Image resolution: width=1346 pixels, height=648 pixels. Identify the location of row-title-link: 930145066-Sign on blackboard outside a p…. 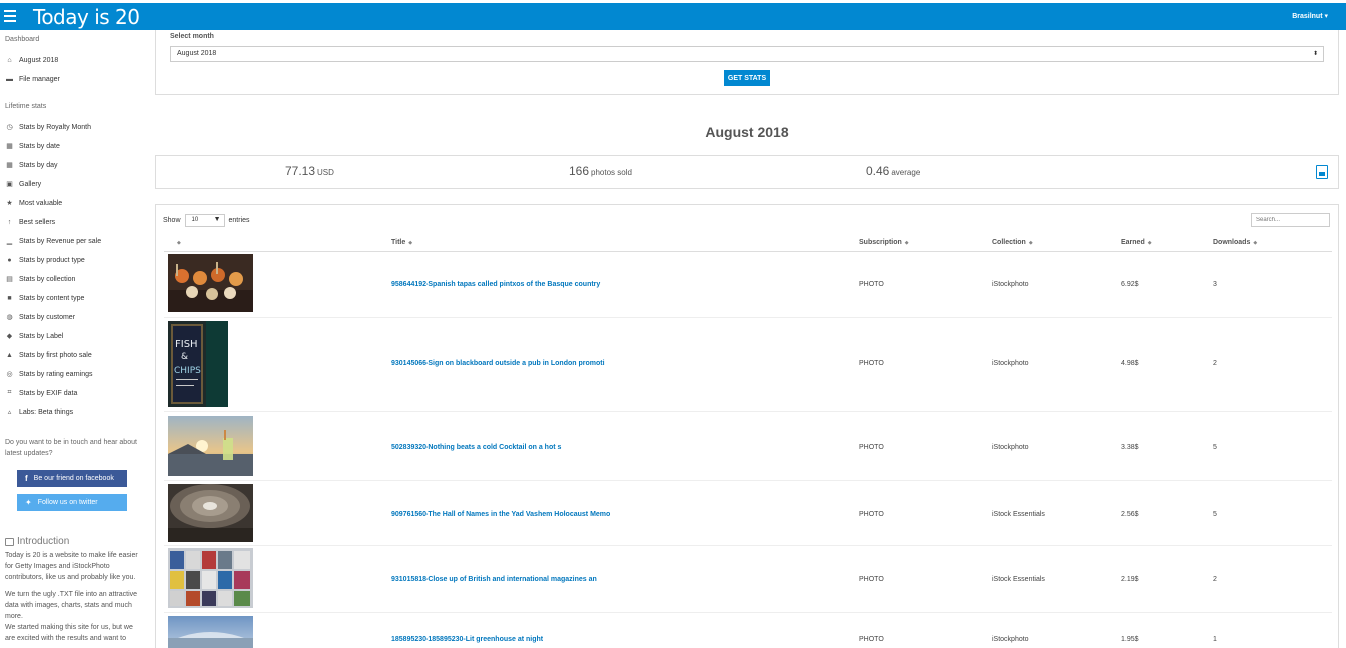
(498, 363).